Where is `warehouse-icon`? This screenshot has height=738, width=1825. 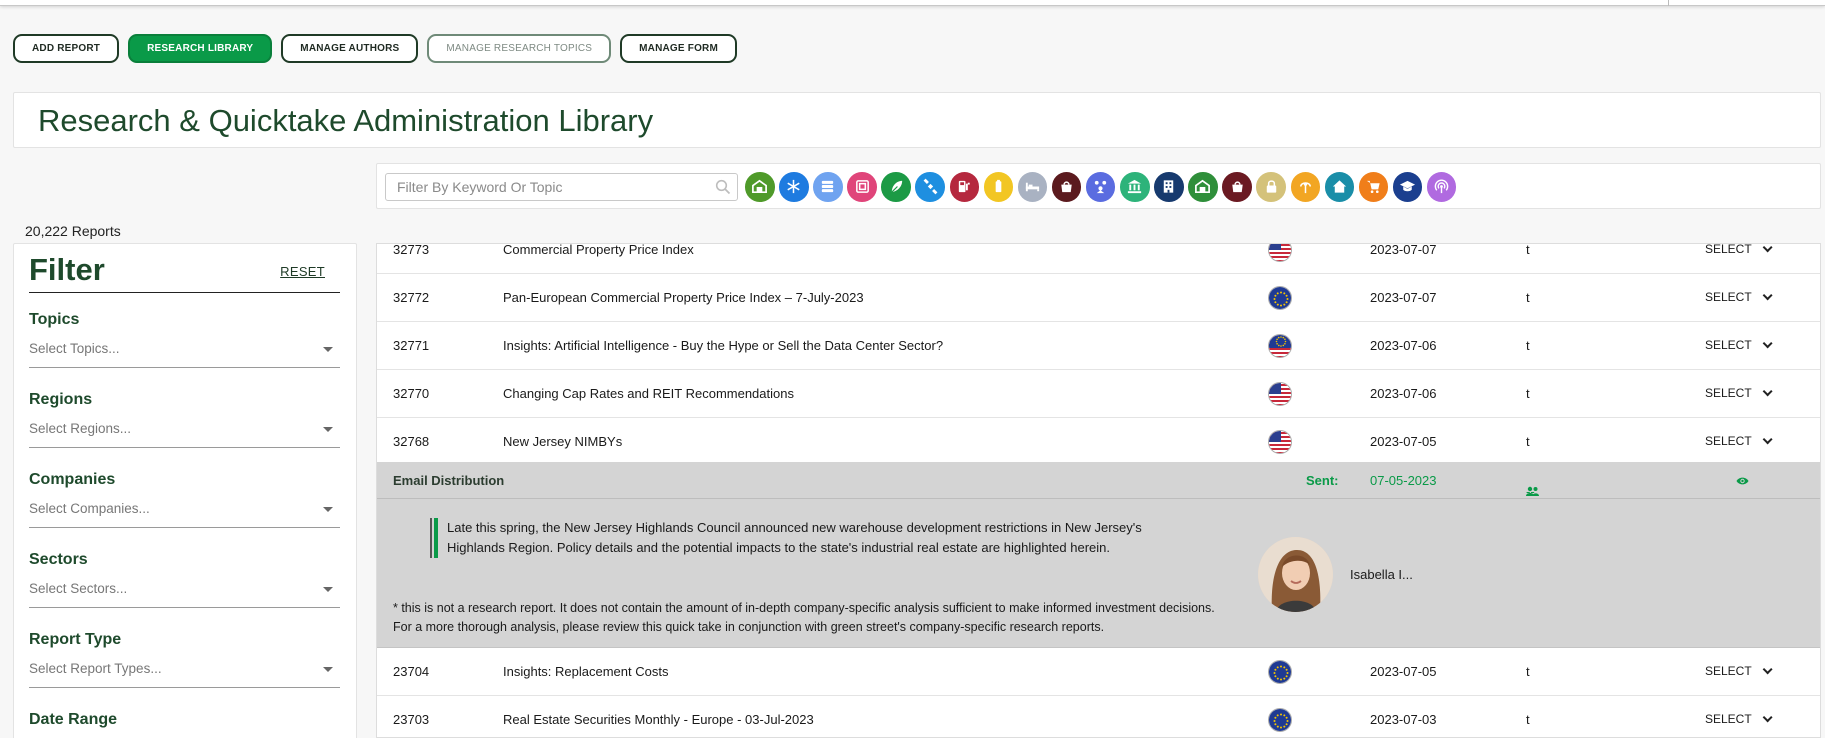 warehouse-icon is located at coordinates (760, 187).